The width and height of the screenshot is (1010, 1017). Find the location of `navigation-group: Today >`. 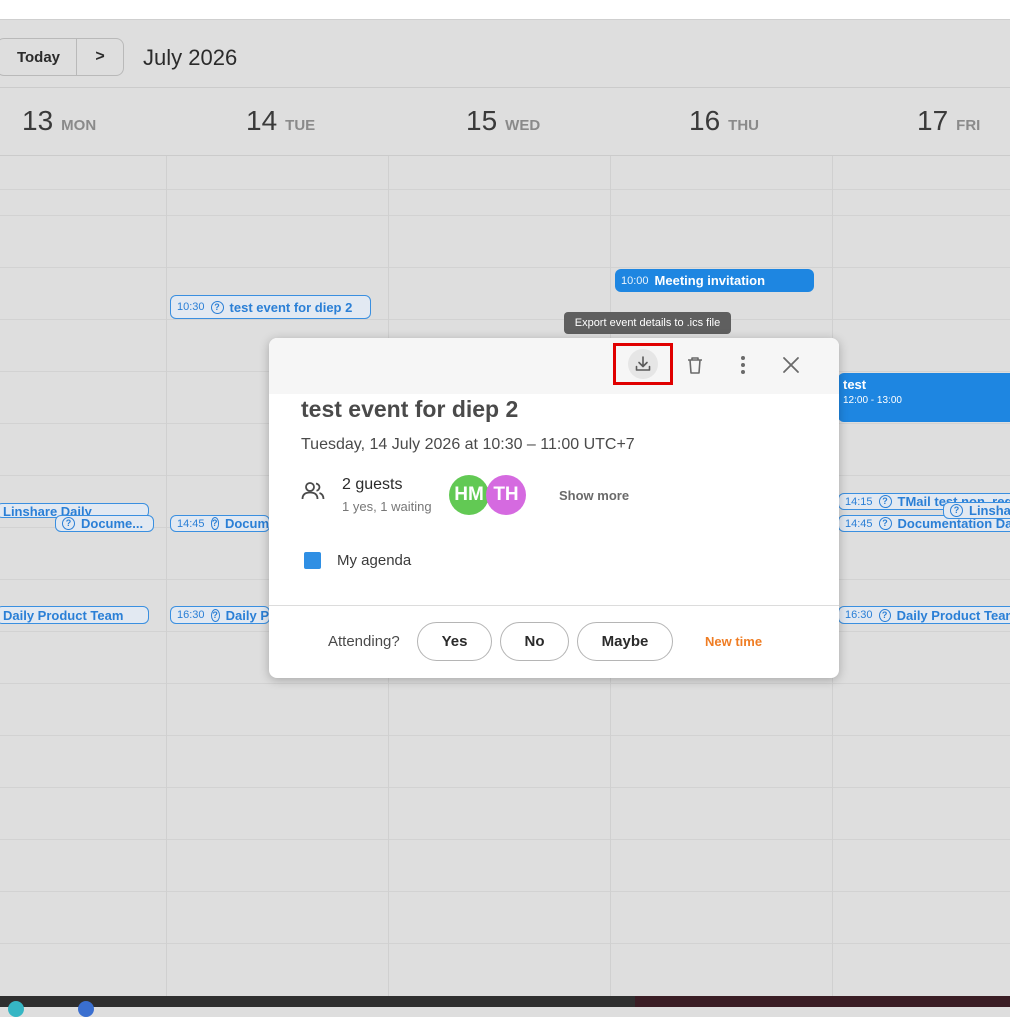

navigation-group: Today > is located at coordinates (62, 57).